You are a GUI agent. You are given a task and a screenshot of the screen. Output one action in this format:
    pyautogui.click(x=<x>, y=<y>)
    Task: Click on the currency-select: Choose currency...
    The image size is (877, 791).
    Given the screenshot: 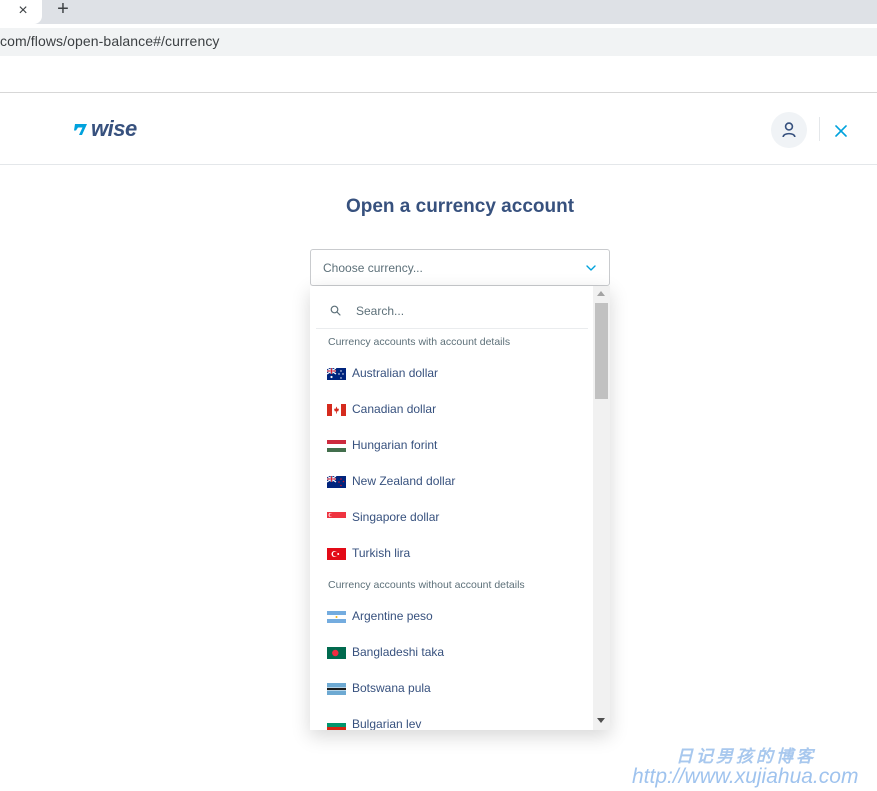 What is the action you would take?
    pyautogui.click(x=460, y=267)
    